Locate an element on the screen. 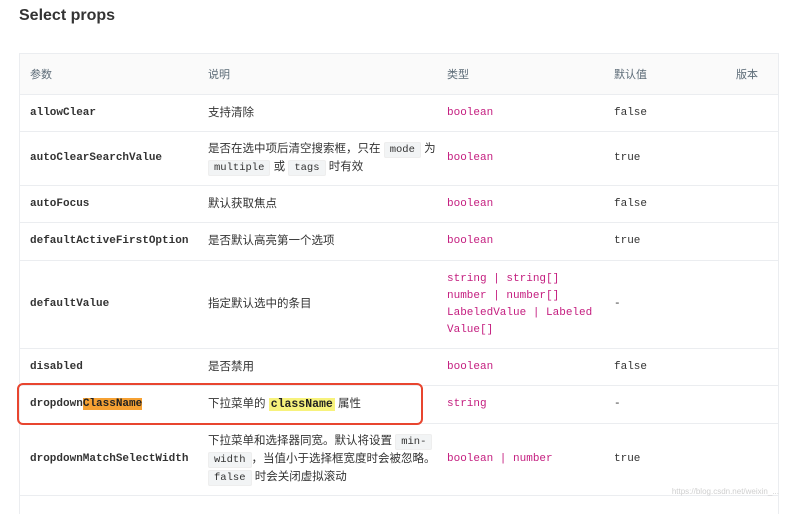 Image resolution: width=787 pixels, height=514 pixels. param-name: dropdownMatchSelectWidth is located at coordinates (109, 460).